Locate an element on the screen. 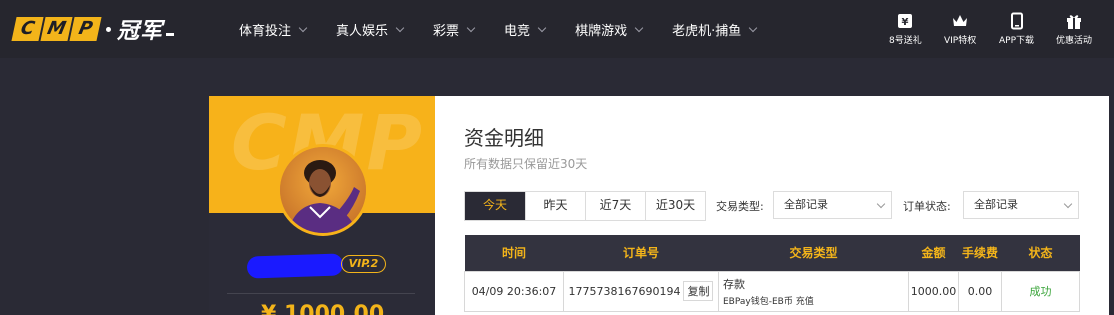 The width and height of the screenshot is (1114, 315). cell-order-number: 1775738167690194 复制 is located at coordinates (641, 291).